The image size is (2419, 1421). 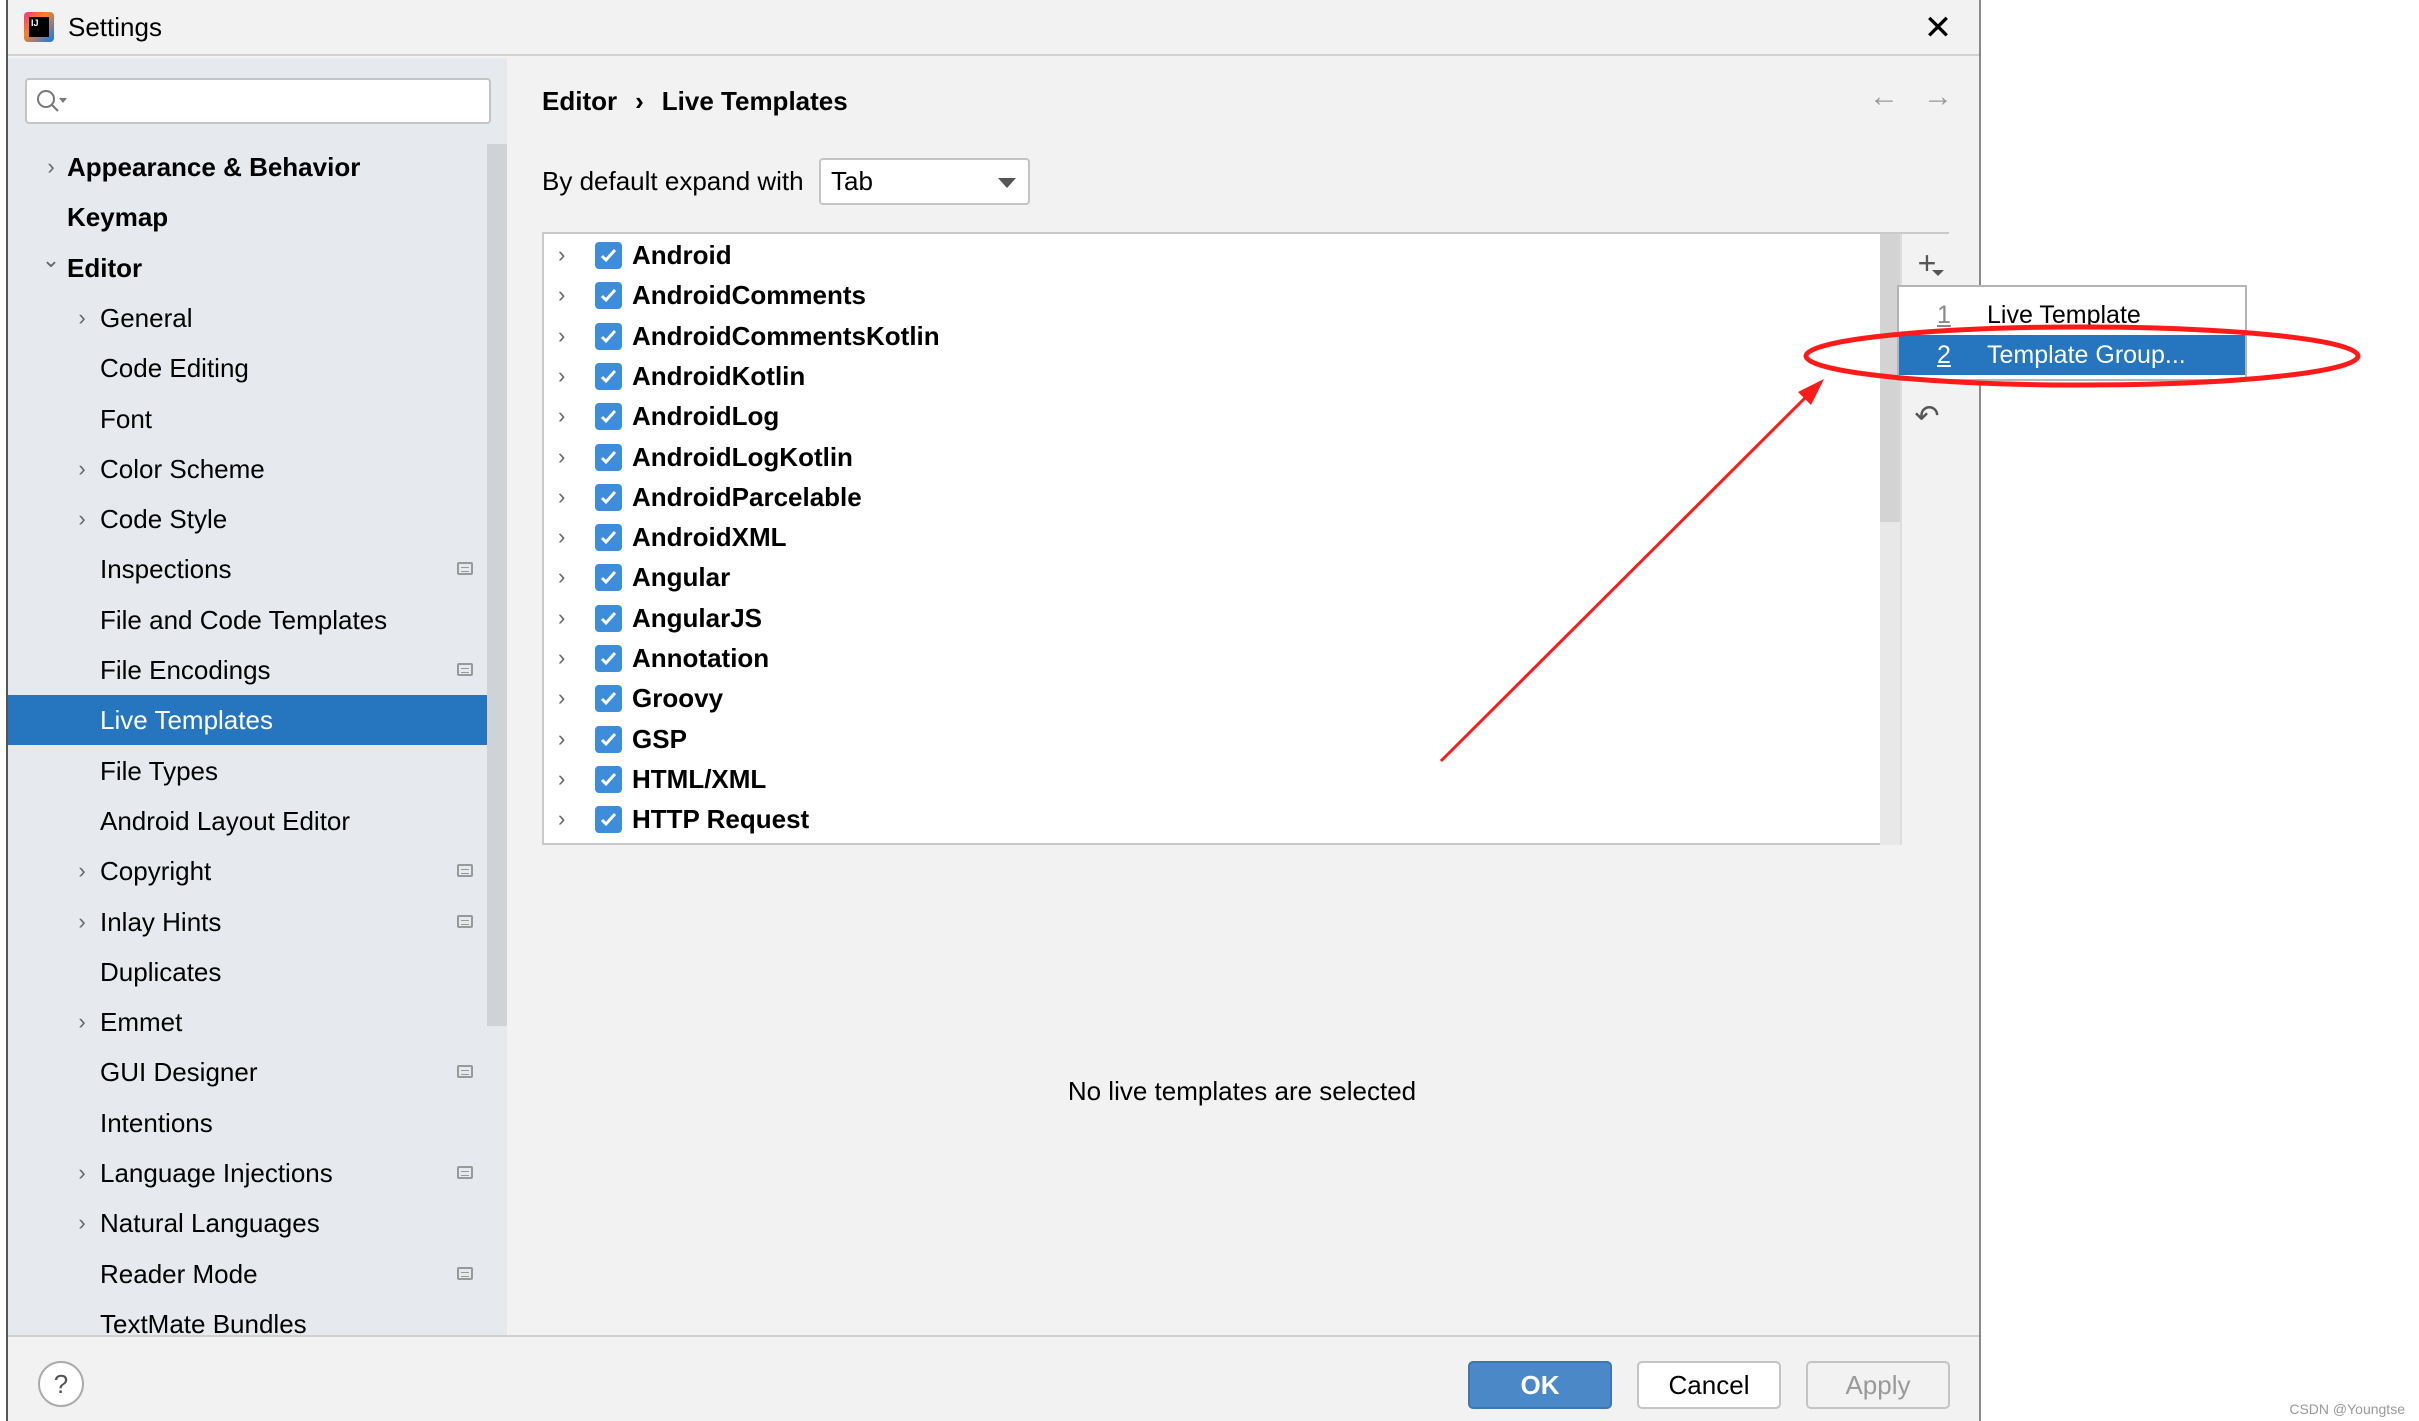 I want to click on apply-button: Apply, so click(x=1878, y=1385).